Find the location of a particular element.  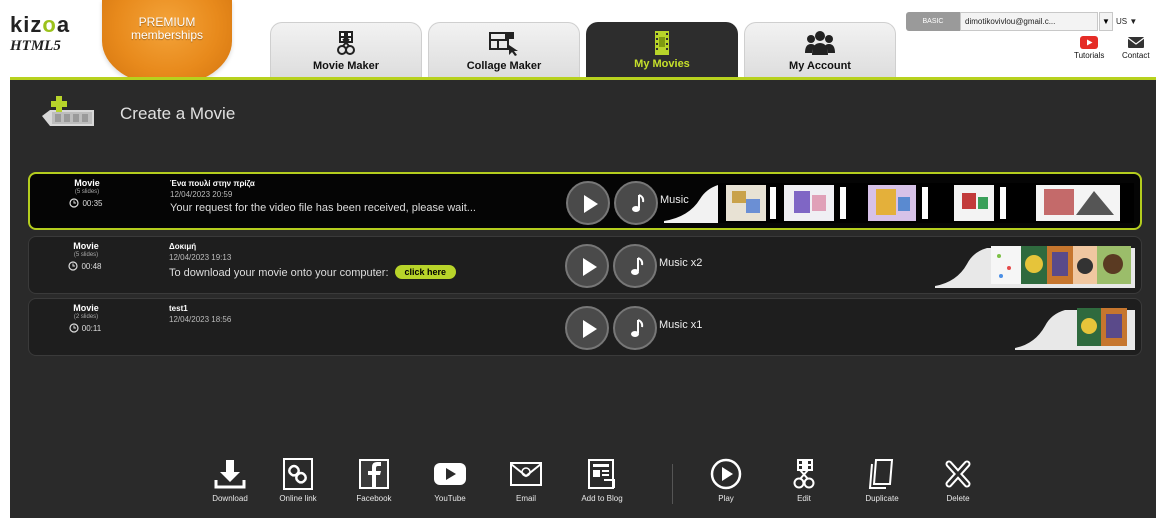

toolbar-divider is located at coordinates (672, 484).